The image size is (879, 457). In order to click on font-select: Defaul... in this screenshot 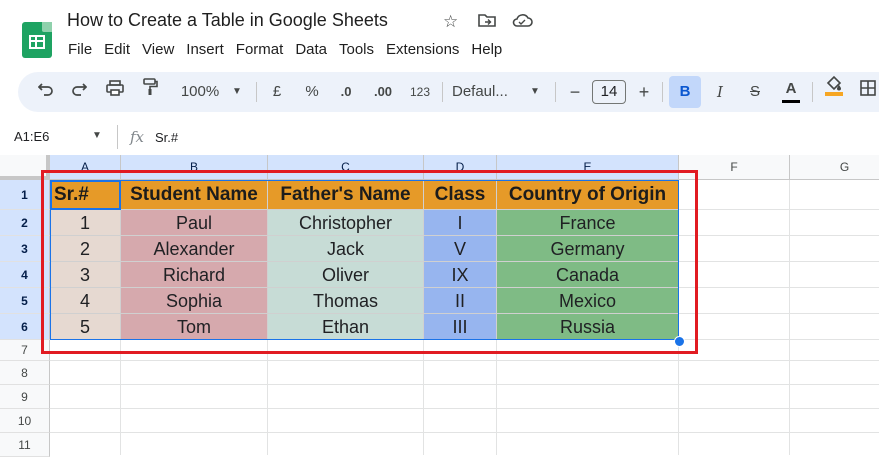, I will do `click(488, 92)`.